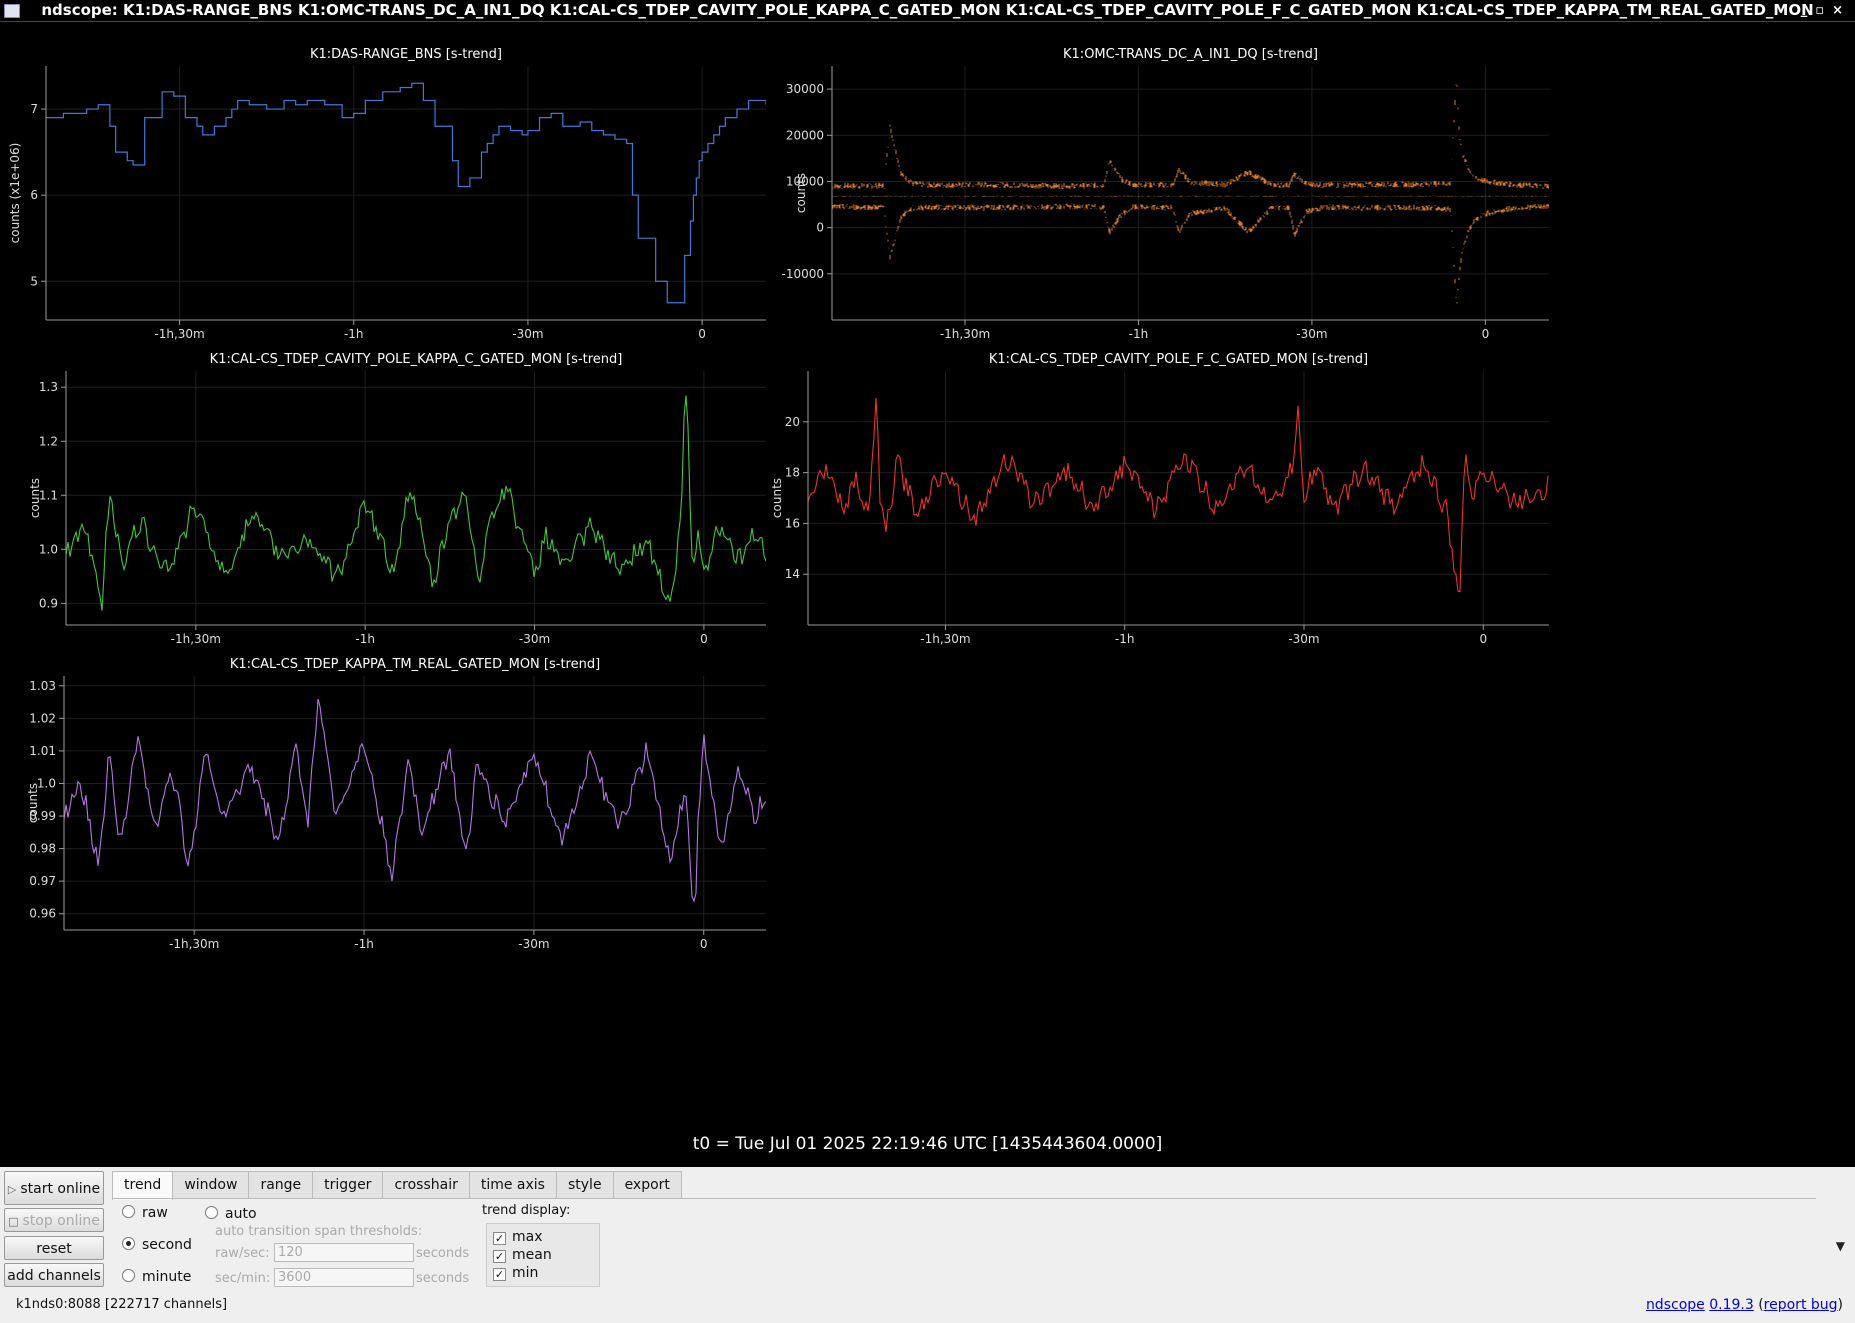 The width and height of the screenshot is (1855, 1323). What do you see at coordinates (344, 1277) in the screenshot?
I see `sec-min-input: 3600` at bounding box center [344, 1277].